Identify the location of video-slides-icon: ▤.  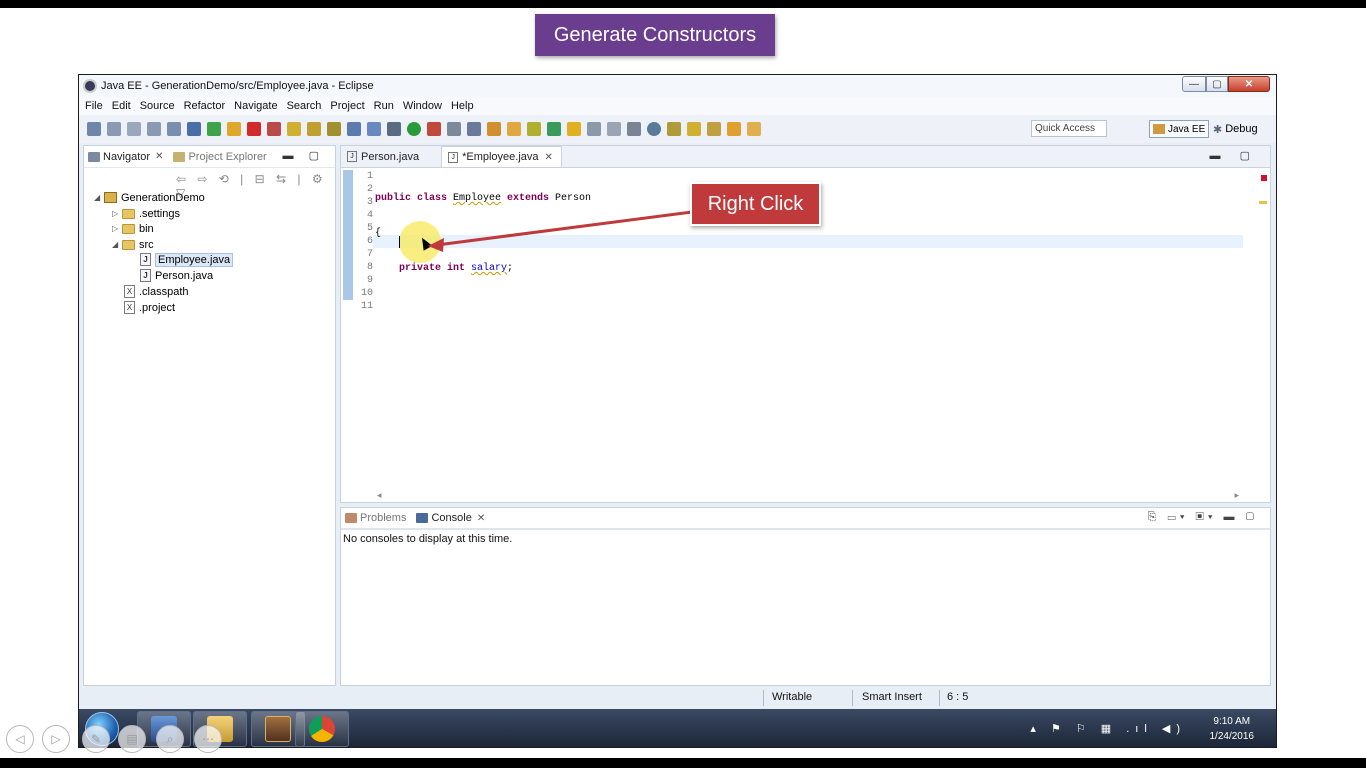
(132, 739).